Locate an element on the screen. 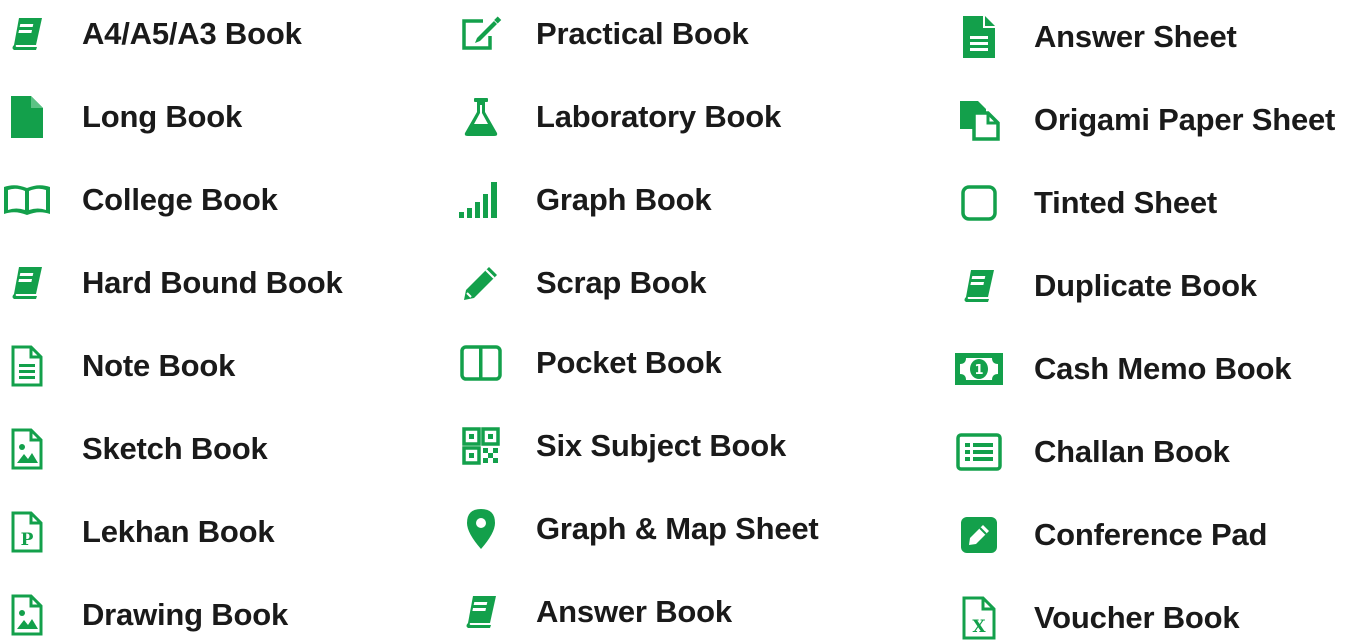  category-link-conference-pad: Conference Pad is located at coordinates (1109, 535).